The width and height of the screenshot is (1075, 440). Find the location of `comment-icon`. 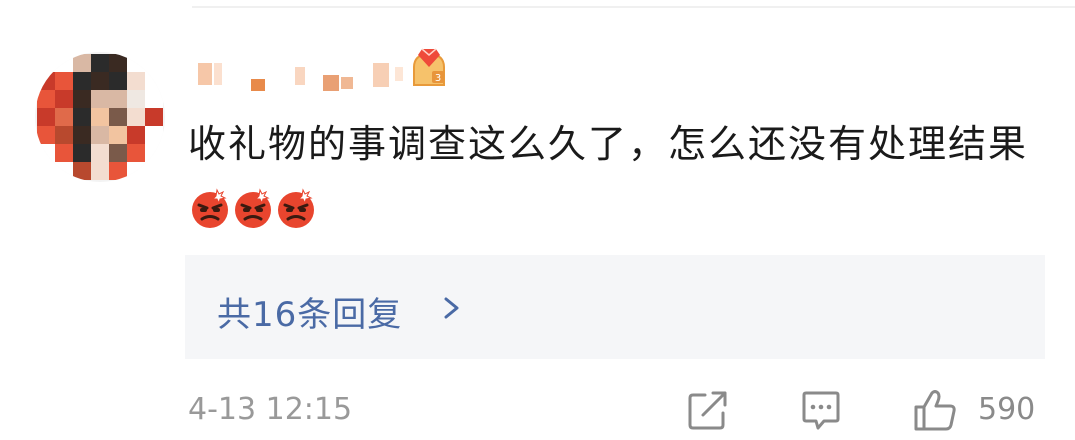

comment-icon is located at coordinates (821, 410).